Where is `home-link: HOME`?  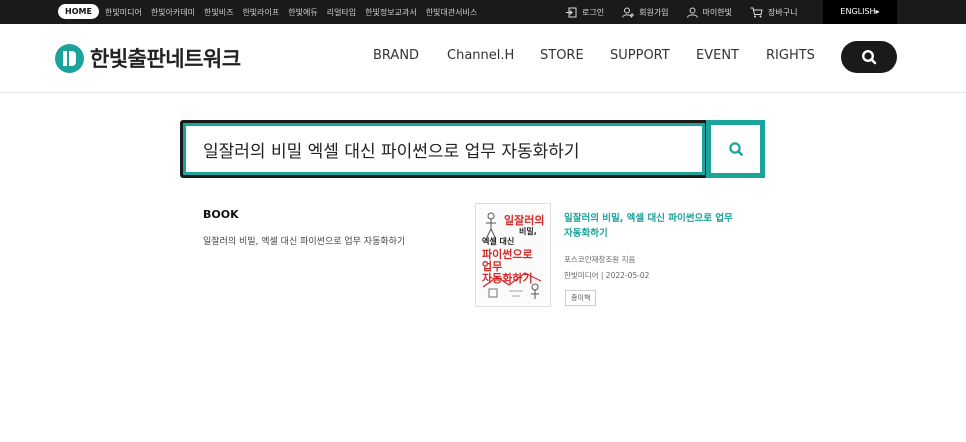
home-link: HOME is located at coordinates (78, 11).